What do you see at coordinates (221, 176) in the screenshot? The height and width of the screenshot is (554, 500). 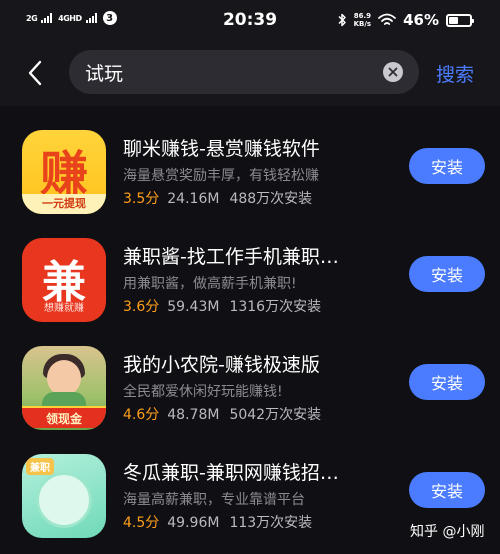 I see `app-description: 海量悬赏奖励丰厚，有钱轻松赚` at bounding box center [221, 176].